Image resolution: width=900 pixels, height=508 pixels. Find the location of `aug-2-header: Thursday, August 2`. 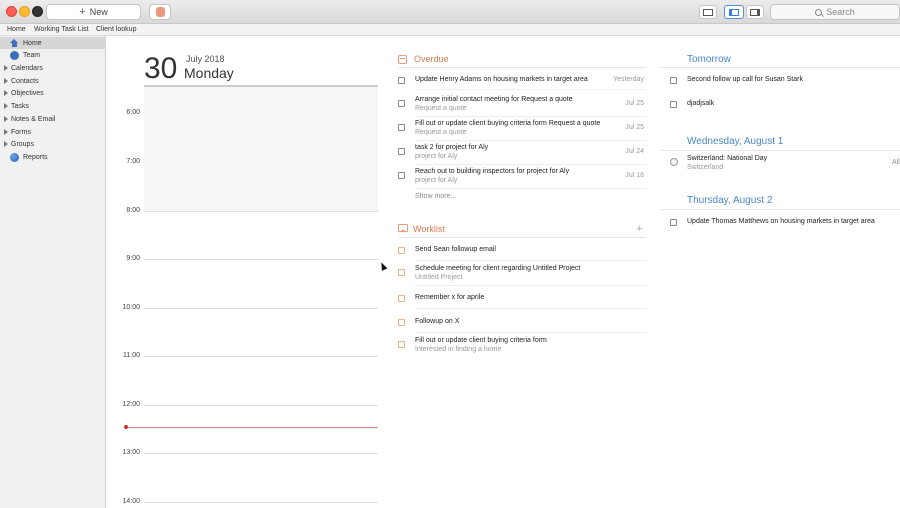

aug-2-header: Thursday, August 2 is located at coordinates (730, 200).